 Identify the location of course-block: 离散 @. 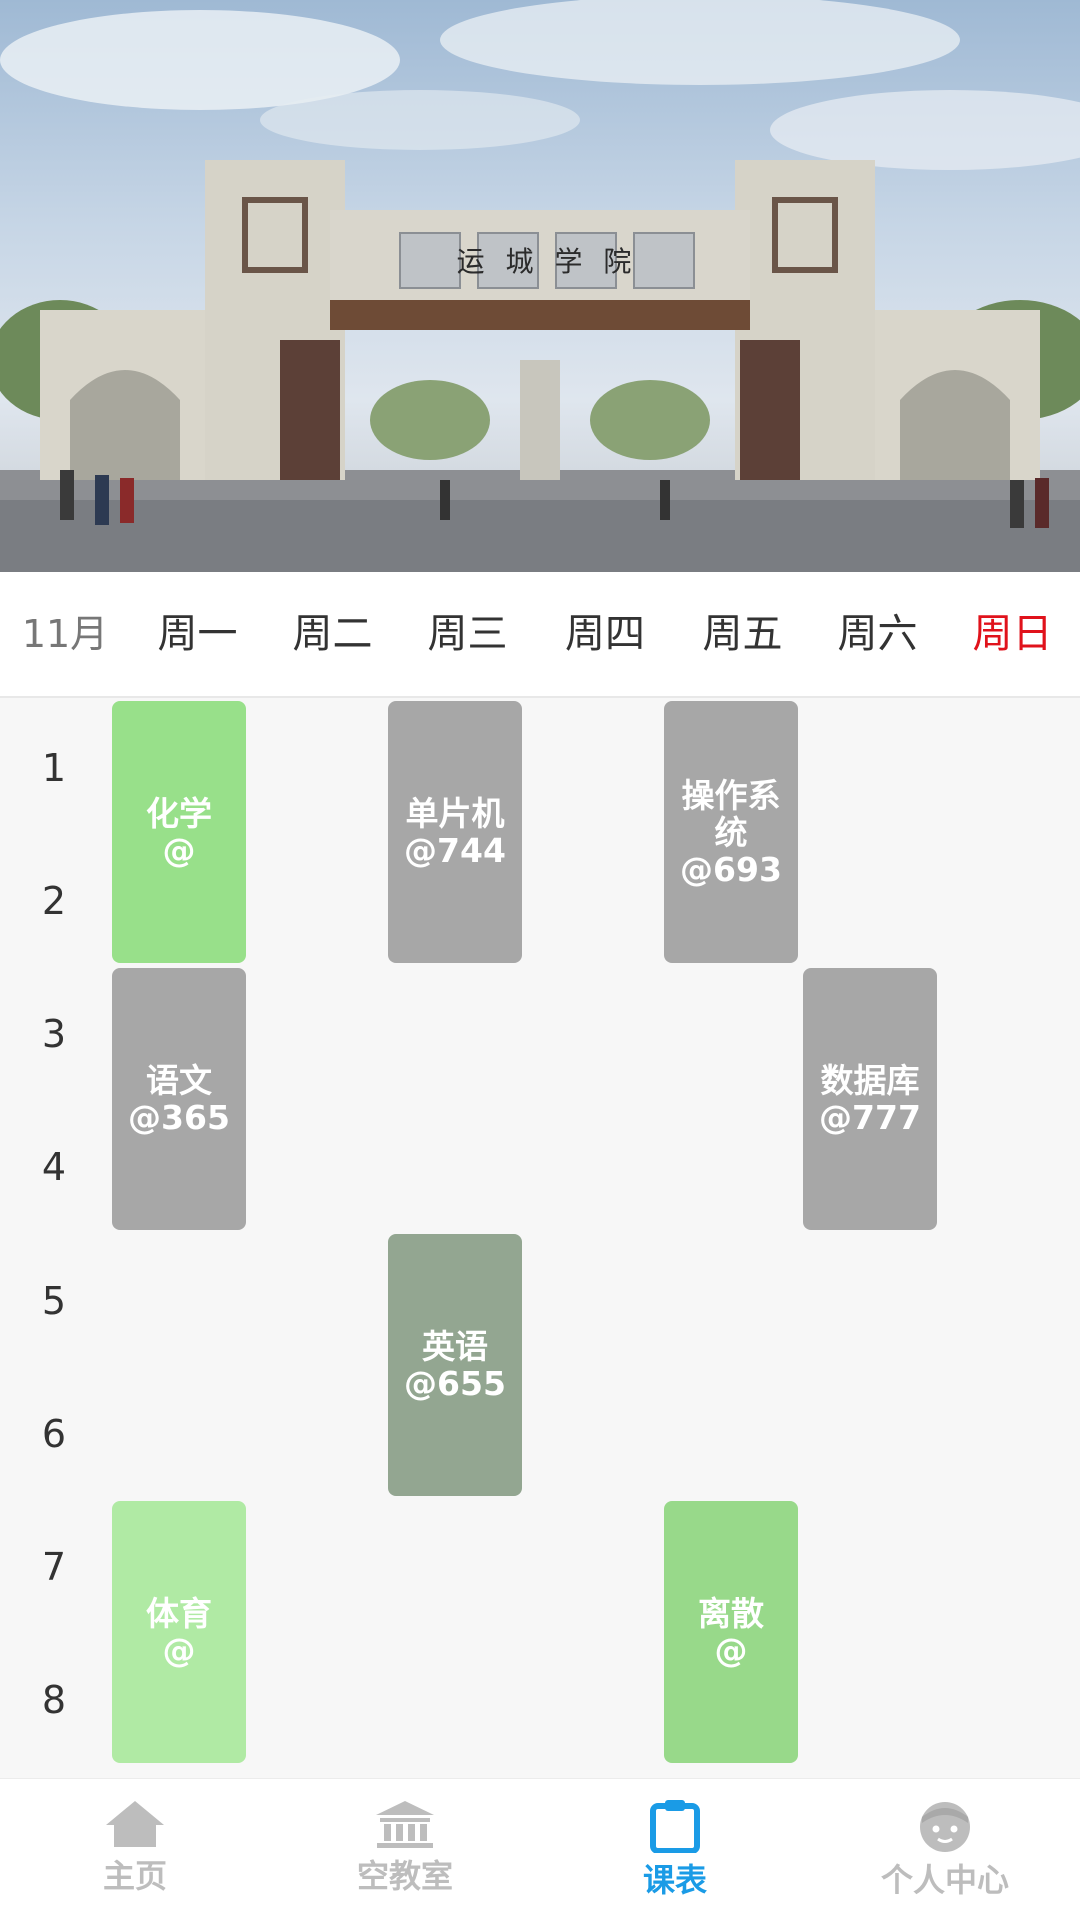
(731, 1632).